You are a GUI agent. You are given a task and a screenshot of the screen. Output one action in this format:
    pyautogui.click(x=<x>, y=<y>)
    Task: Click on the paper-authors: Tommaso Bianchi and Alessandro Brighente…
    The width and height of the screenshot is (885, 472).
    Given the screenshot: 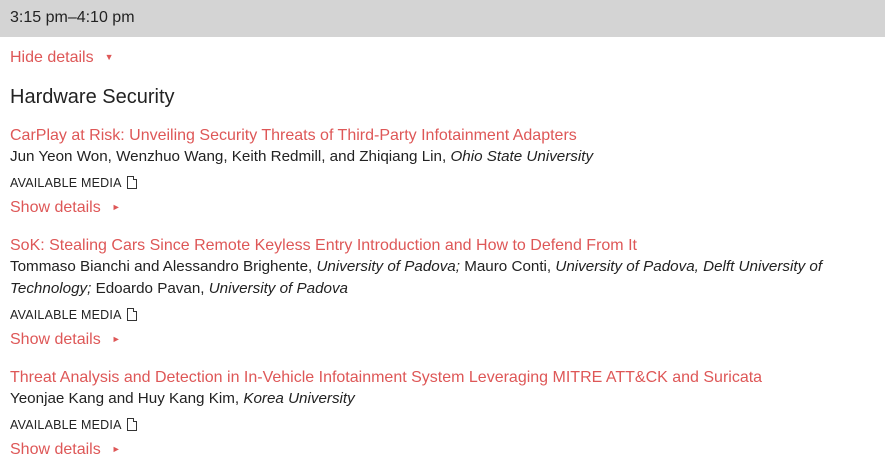 What is the action you would take?
    pyautogui.click(x=445, y=278)
    